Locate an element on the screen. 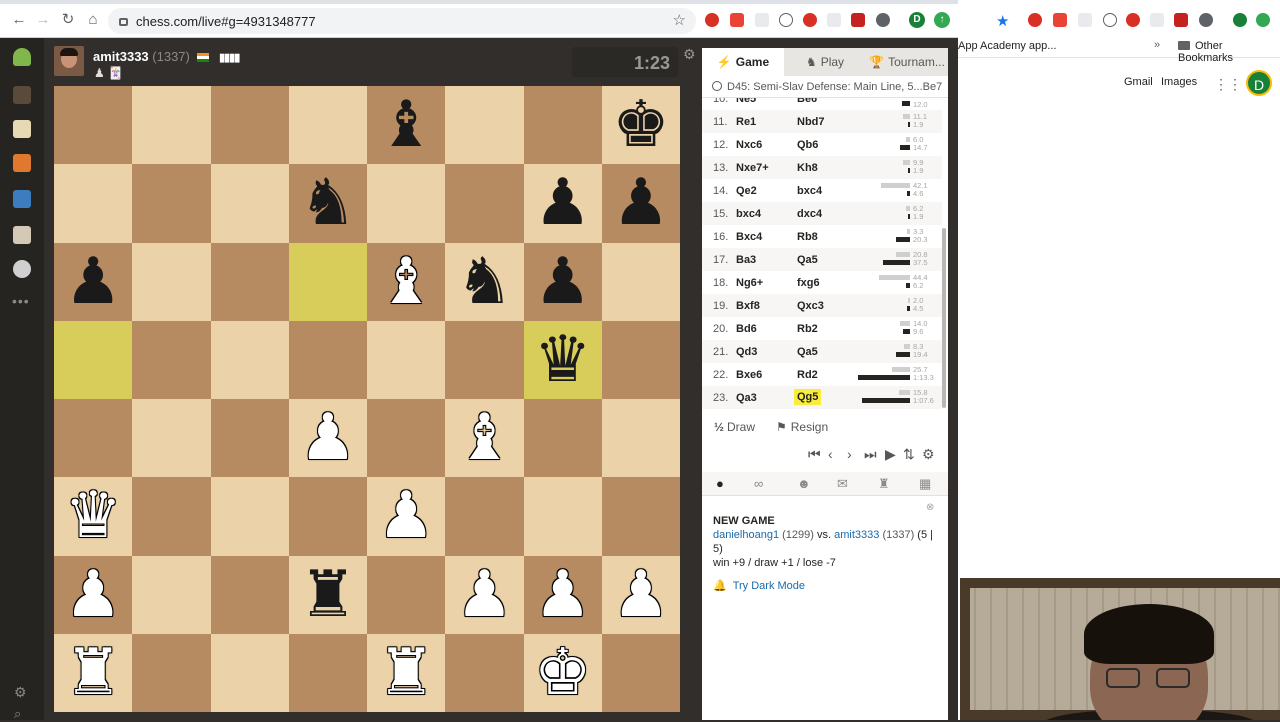  bookmark-star-icon: ★ is located at coordinates (1002, 21).